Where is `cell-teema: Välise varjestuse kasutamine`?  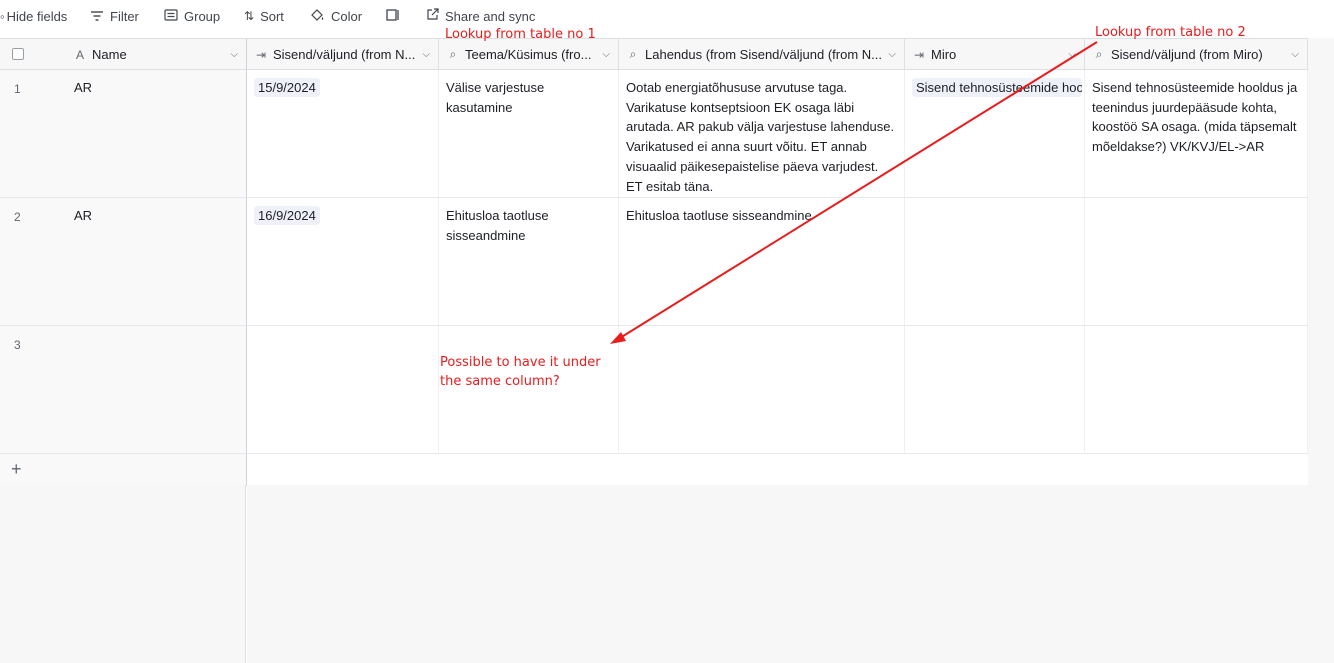 cell-teema: Välise varjestuse kasutamine is located at coordinates (529, 133).